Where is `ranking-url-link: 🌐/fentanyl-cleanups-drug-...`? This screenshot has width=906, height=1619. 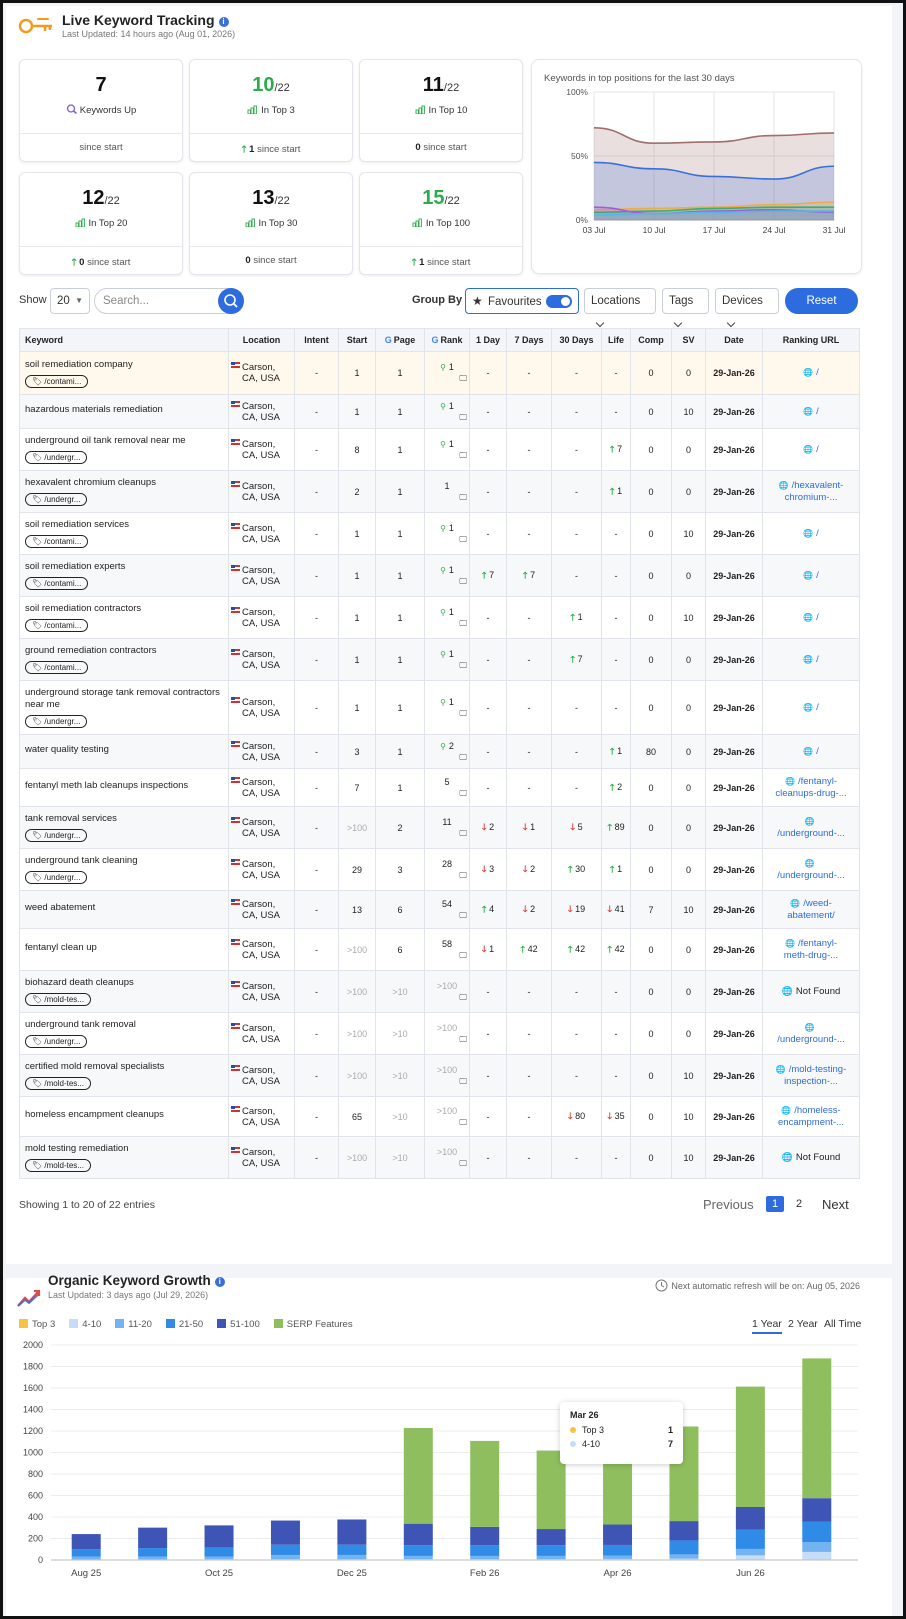 ranking-url-link: 🌐/fentanyl-cleanups-drug-... is located at coordinates (811, 788).